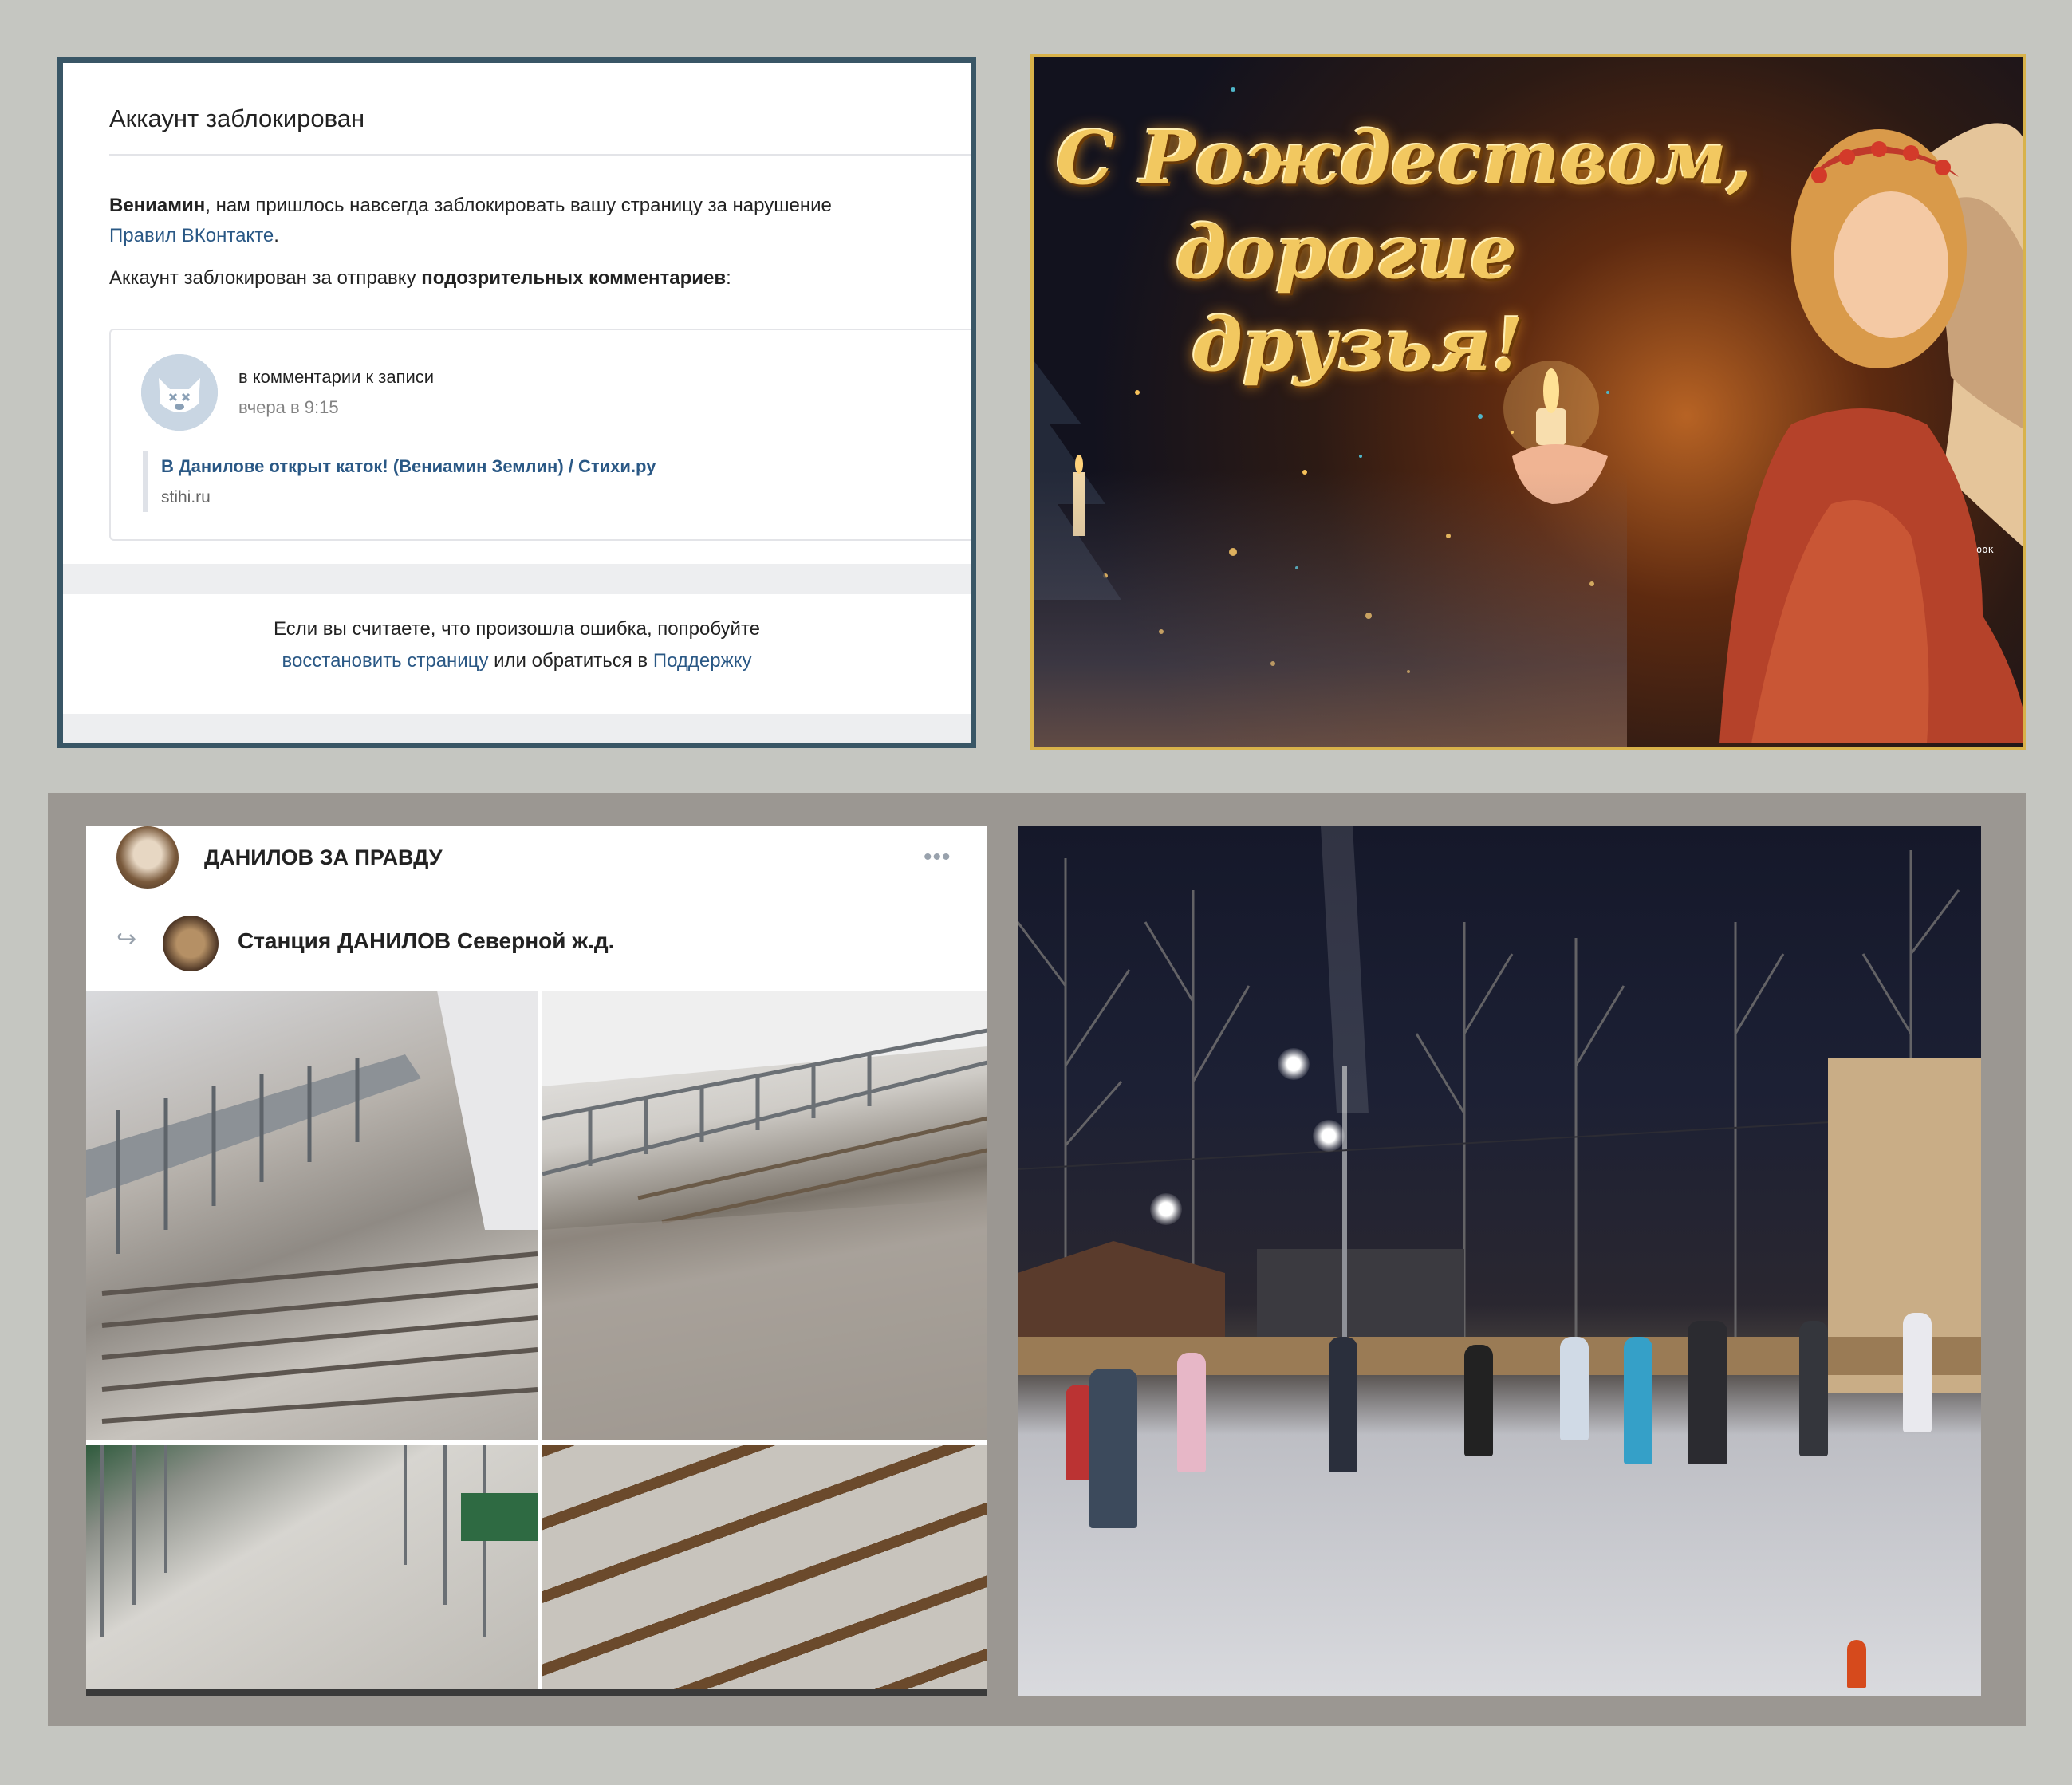 Image resolution: width=2072 pixels, height=1785 pixels. I want to click on comment-time: вчера в 9:15, so click(288, 407).